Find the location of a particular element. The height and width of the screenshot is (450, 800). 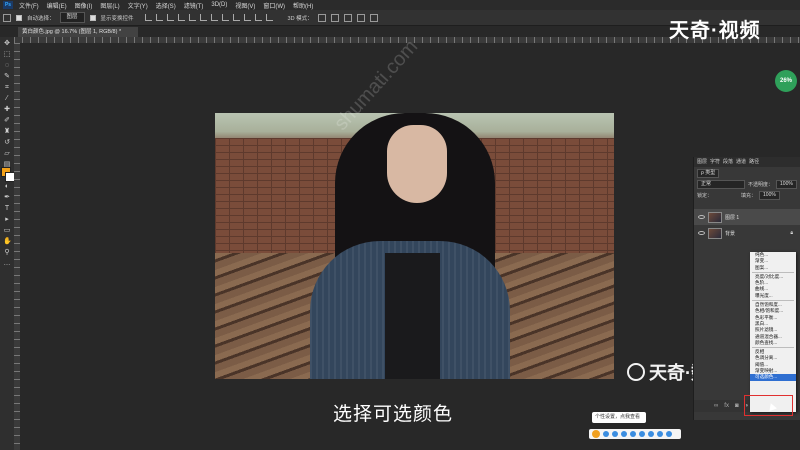

align-bottom-icon is located at coordinates (203, 17).